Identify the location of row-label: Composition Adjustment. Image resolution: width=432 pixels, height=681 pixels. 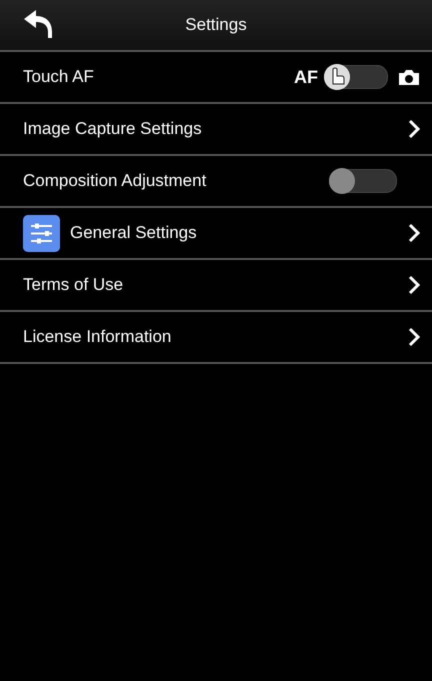
(115, 181).